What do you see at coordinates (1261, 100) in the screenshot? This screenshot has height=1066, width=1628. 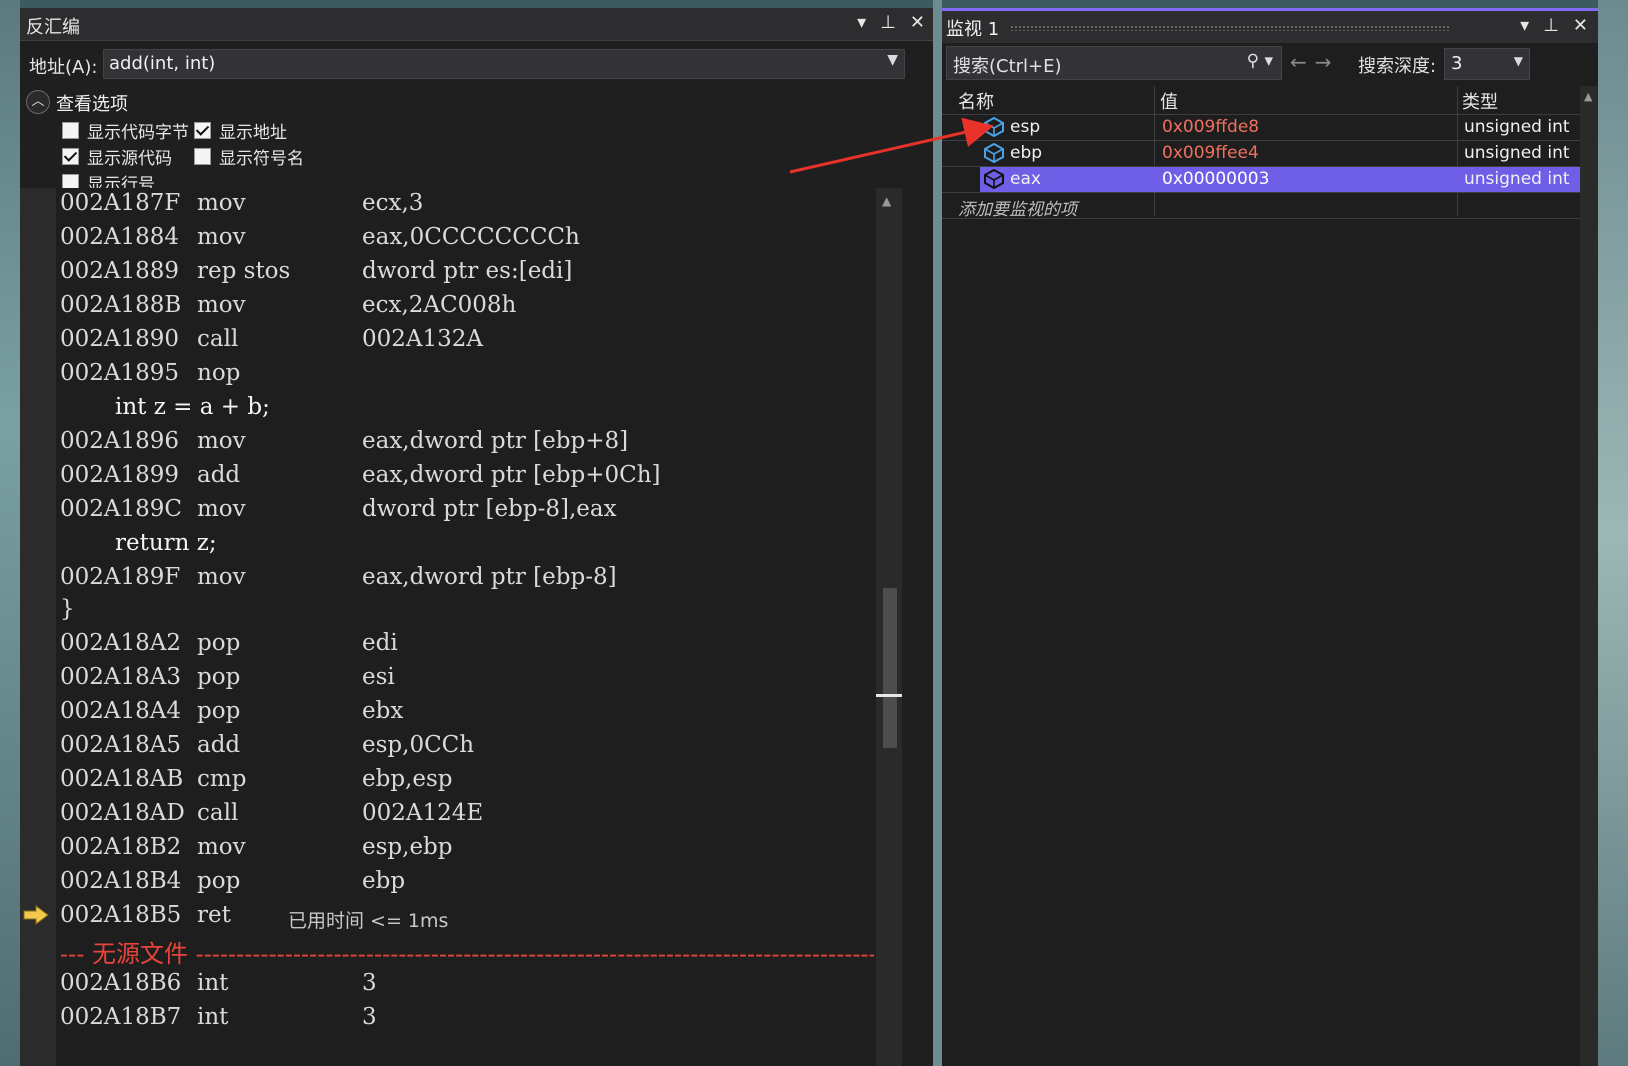 I see `watch-grid-header: 名称 值 类型` at bounding box center [1261, 100].